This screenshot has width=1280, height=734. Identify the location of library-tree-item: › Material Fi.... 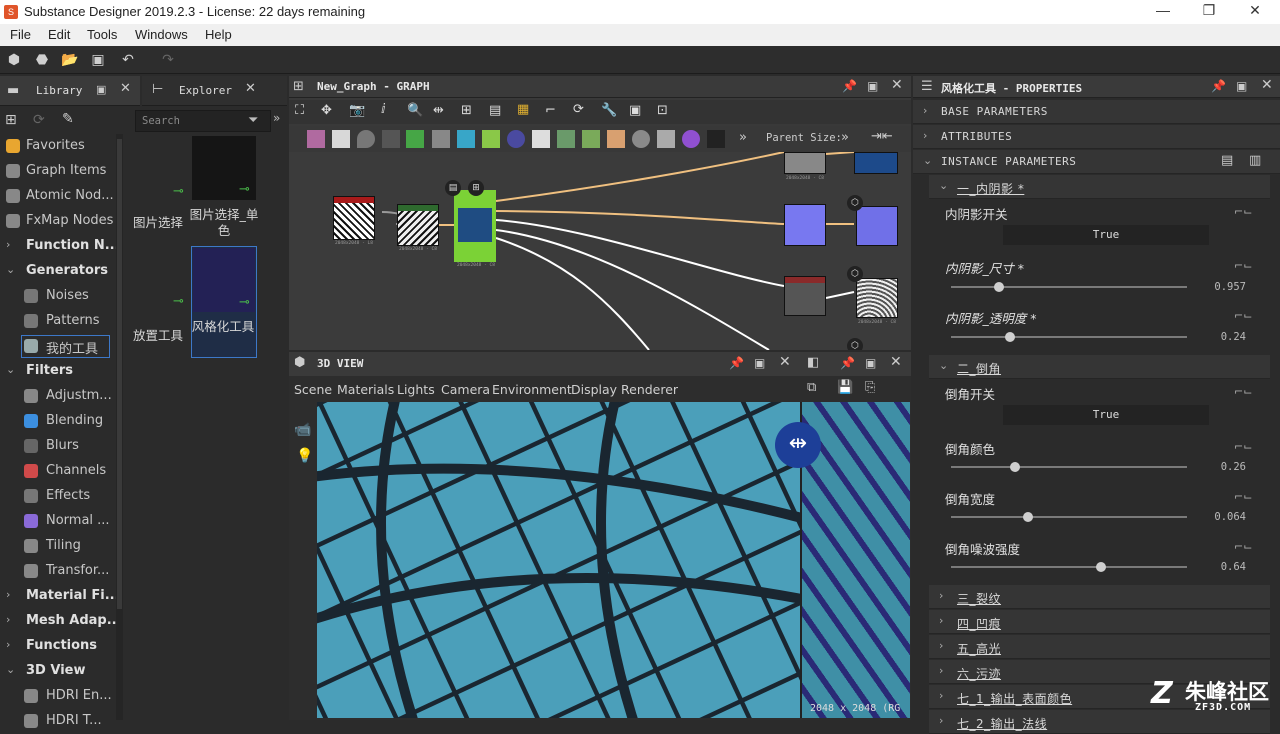
(58, 596).